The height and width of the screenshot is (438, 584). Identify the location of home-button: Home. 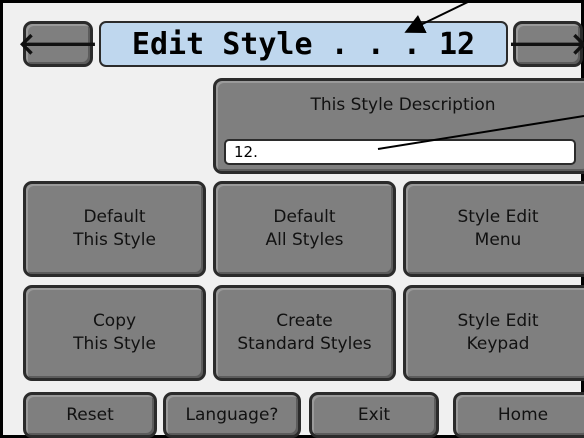
(518, 415).